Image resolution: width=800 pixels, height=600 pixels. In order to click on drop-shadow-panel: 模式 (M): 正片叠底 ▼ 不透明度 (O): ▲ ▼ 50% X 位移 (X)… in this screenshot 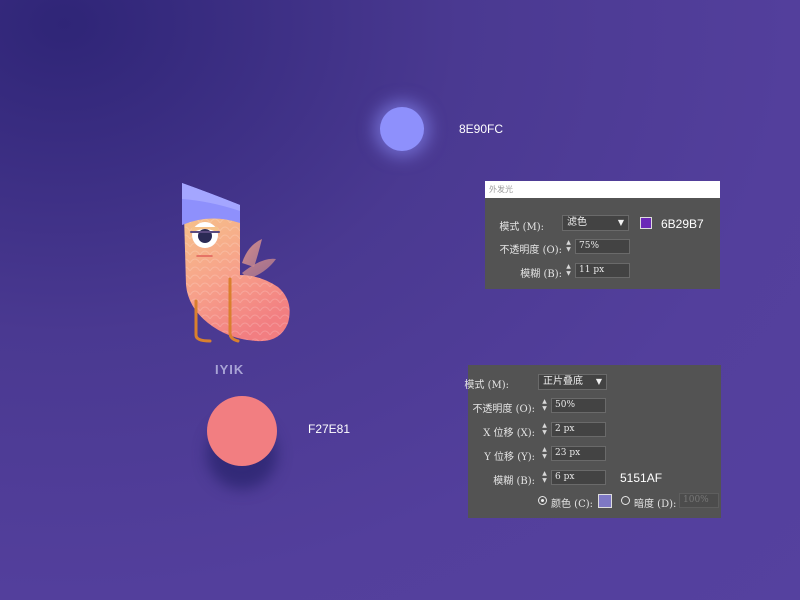, I will do `click(592, 441)`.